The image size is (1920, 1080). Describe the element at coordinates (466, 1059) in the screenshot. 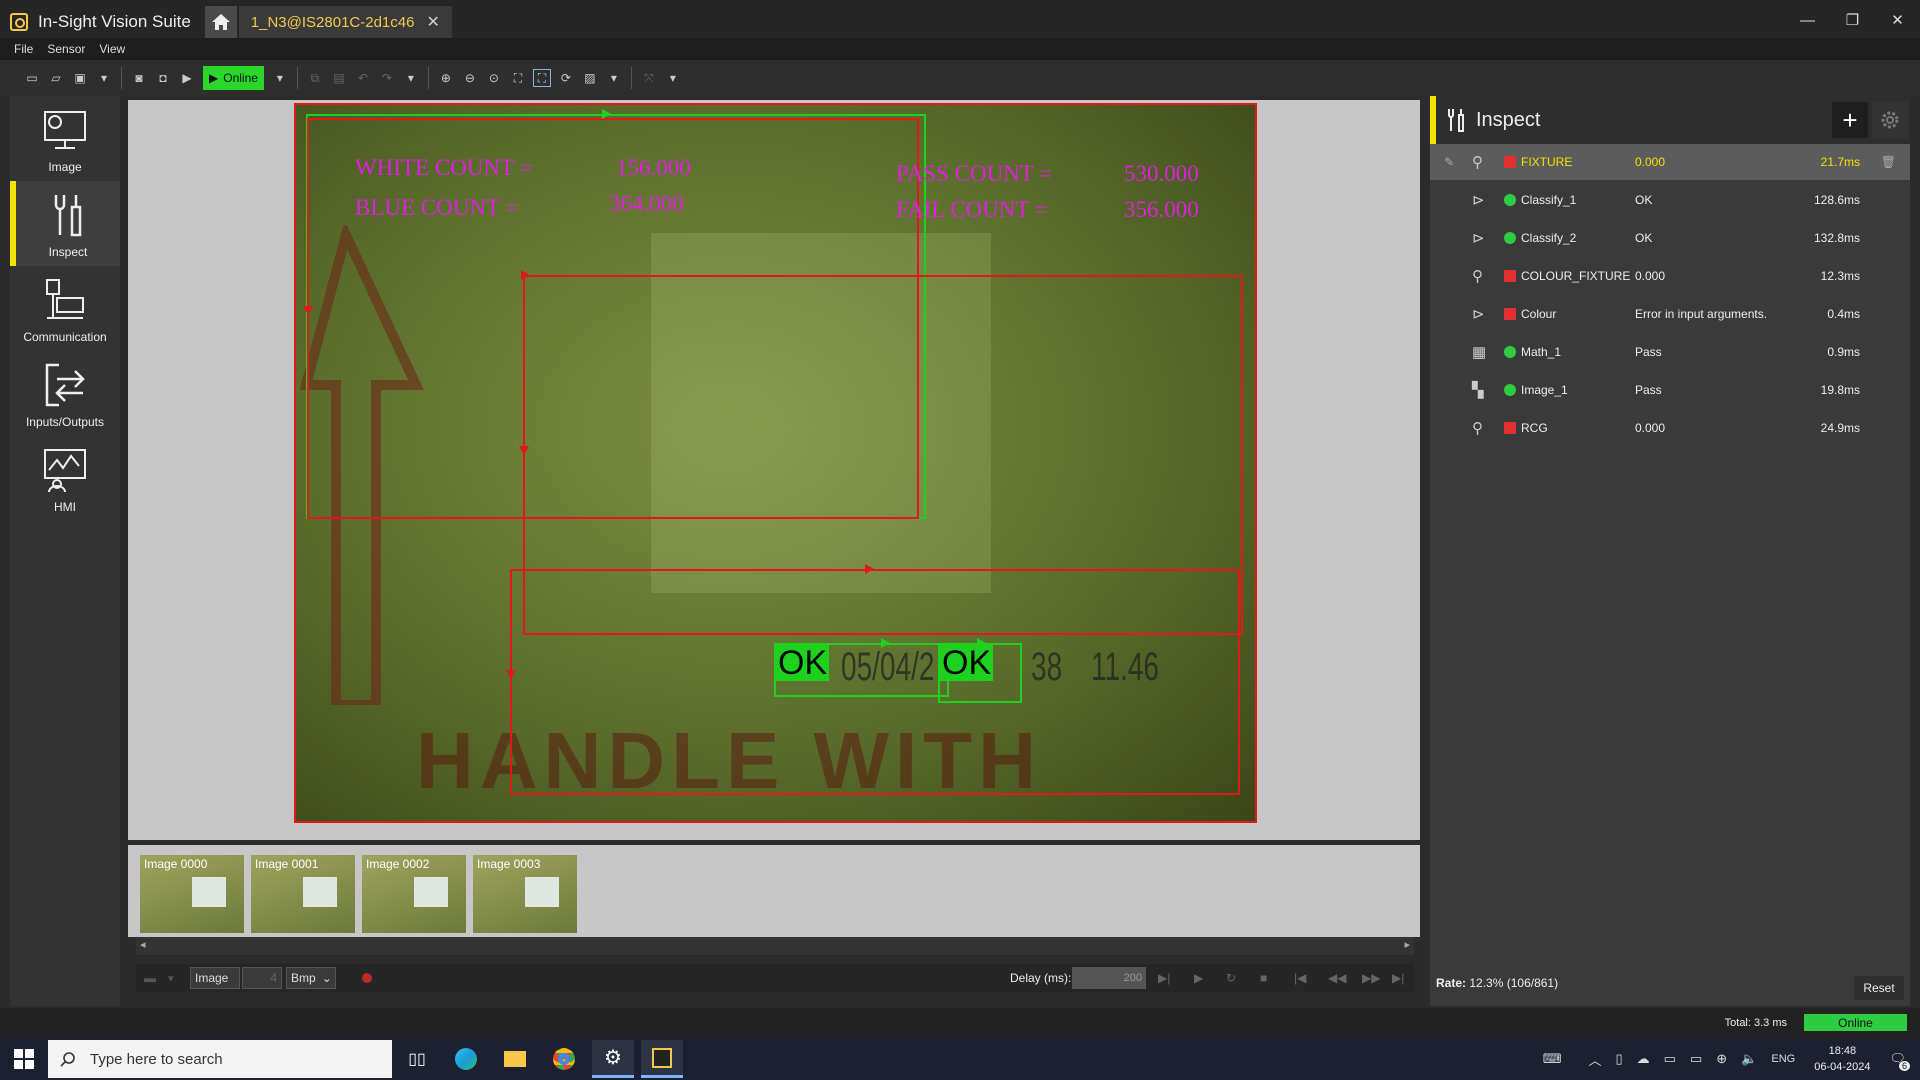

I see `edge-button` at that location.